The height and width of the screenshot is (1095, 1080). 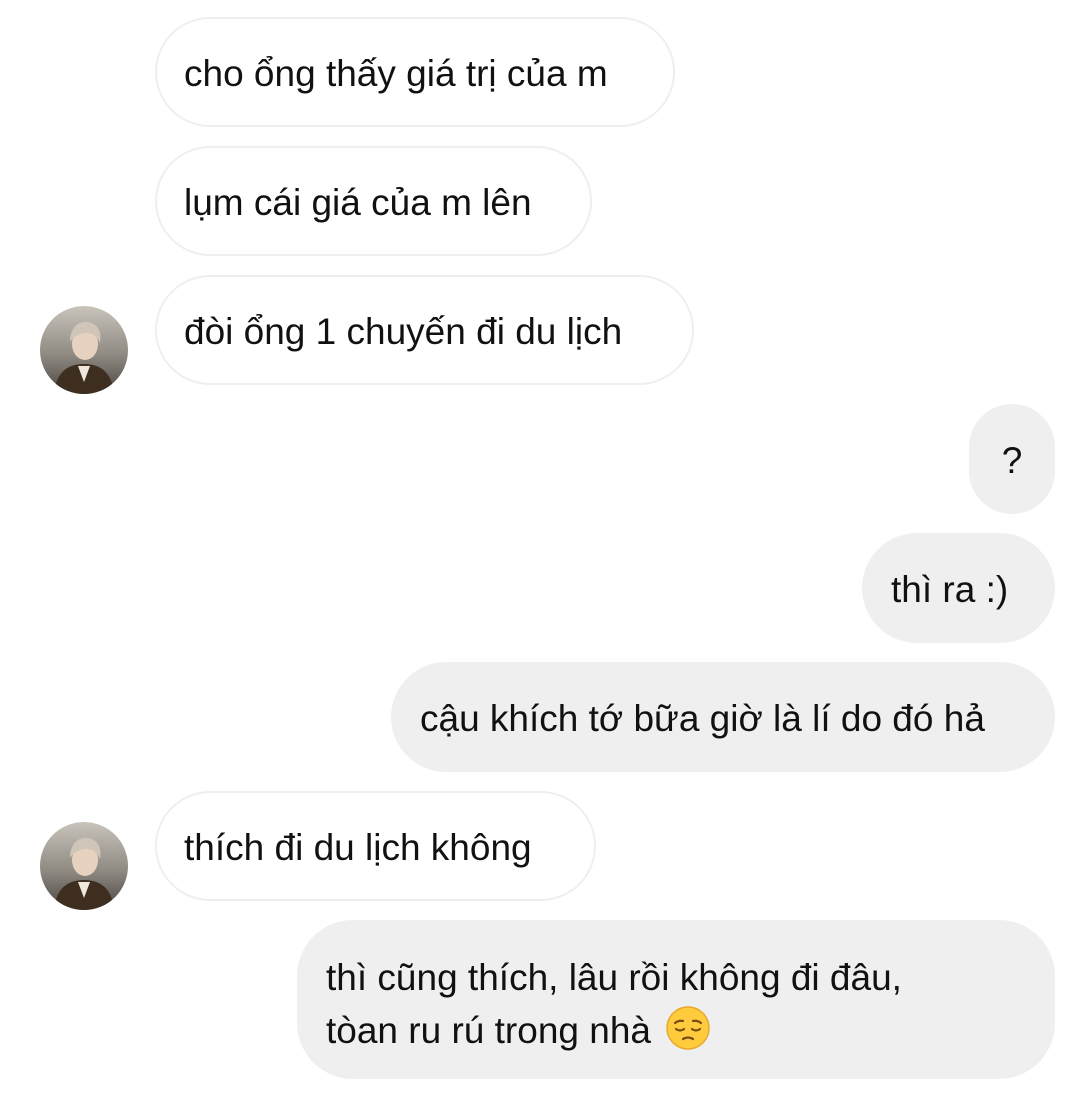 I want to click on message-text-line-1: thì cũng thích, lâu rồi không đi đâu,, so click(x=614, y=977).